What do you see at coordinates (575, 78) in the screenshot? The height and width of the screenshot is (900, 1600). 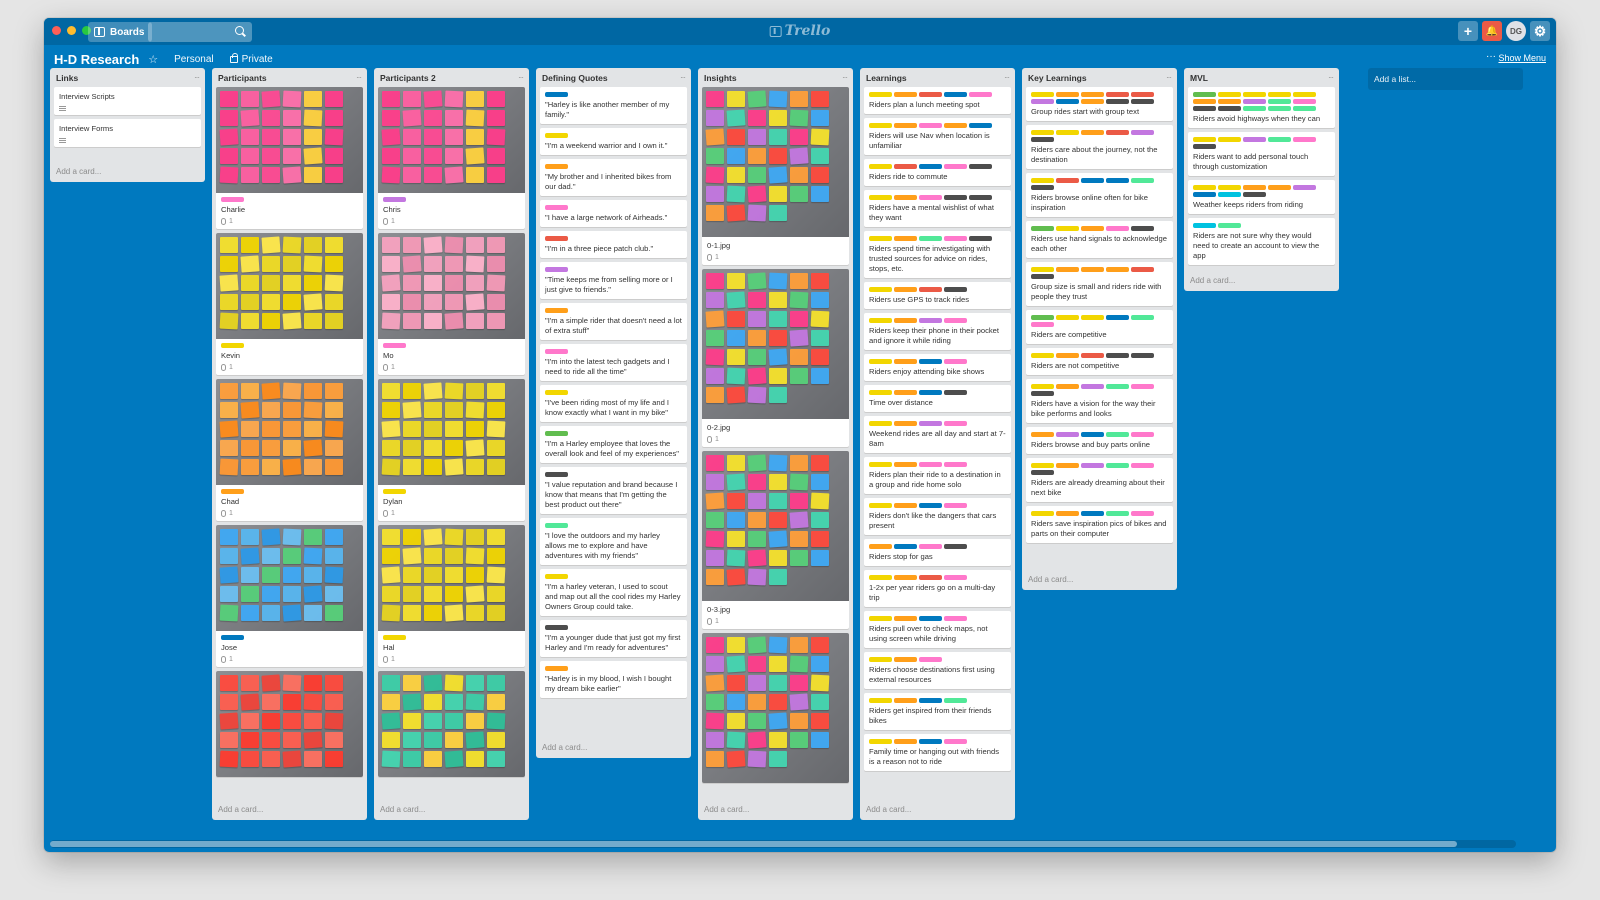 I see `list-title: Defining Quotes` at bounding box center [575, 78].